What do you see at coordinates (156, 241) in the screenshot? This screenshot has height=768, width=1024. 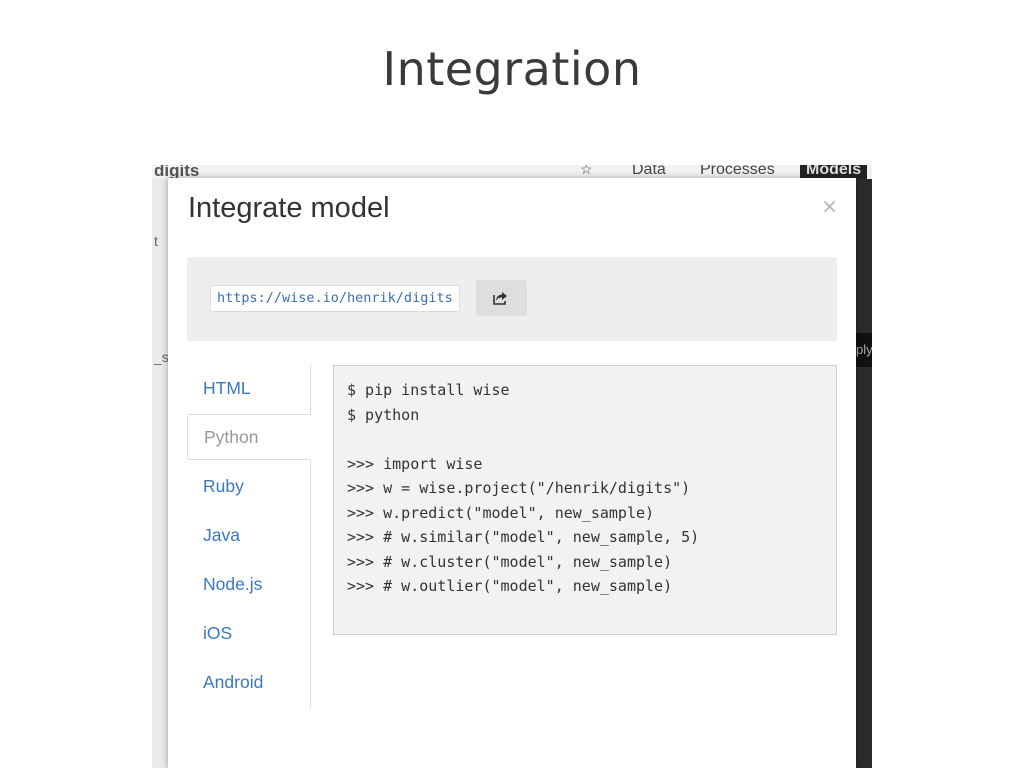 I see `background-fragment: t` at bounding box center [156, 241].